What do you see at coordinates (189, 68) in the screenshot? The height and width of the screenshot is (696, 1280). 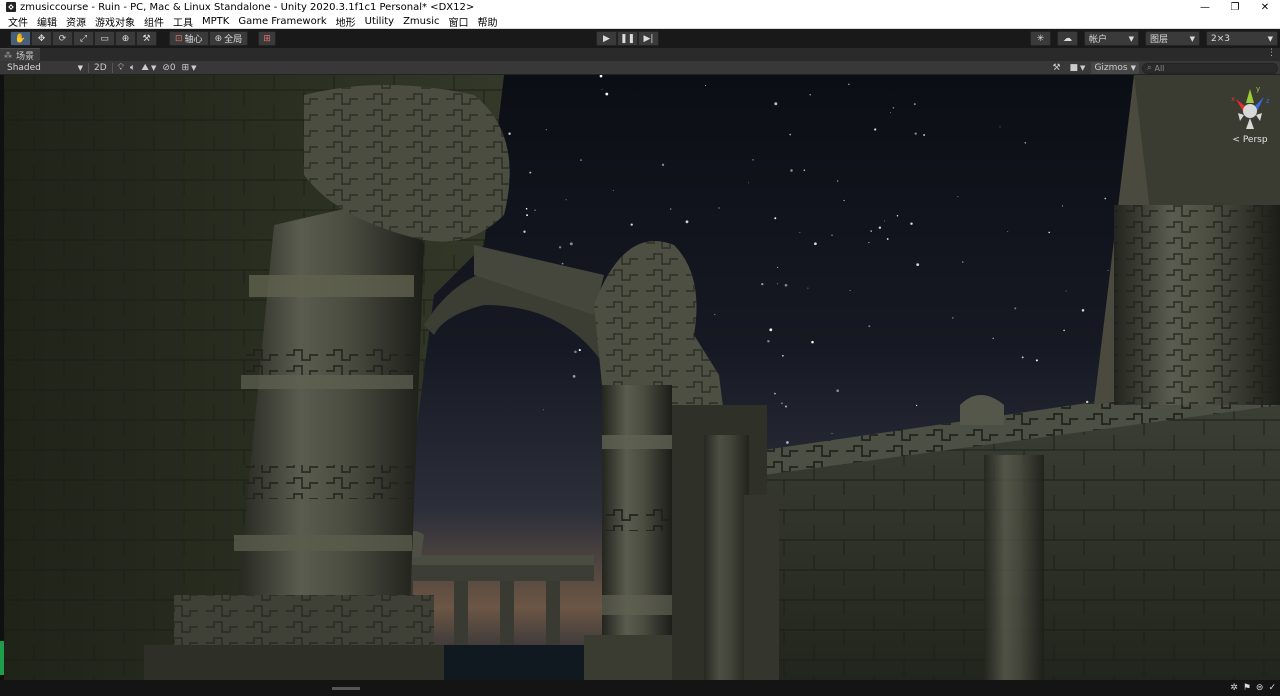 I see `grid-dropdown: ⊞ ▼` at bounding box center [189, 68].